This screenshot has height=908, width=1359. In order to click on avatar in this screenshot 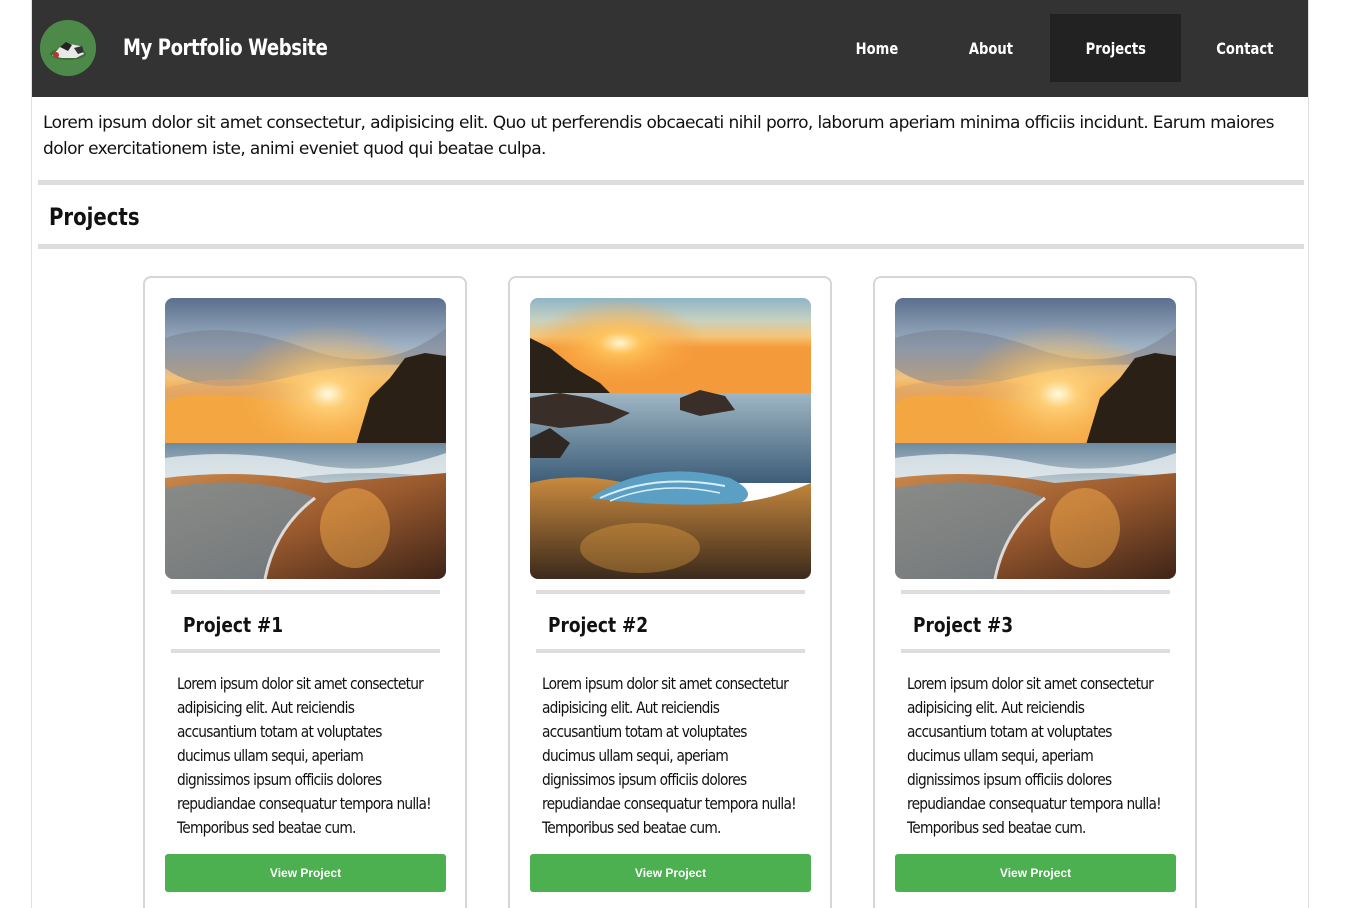, I will do `click(68, 48)`.